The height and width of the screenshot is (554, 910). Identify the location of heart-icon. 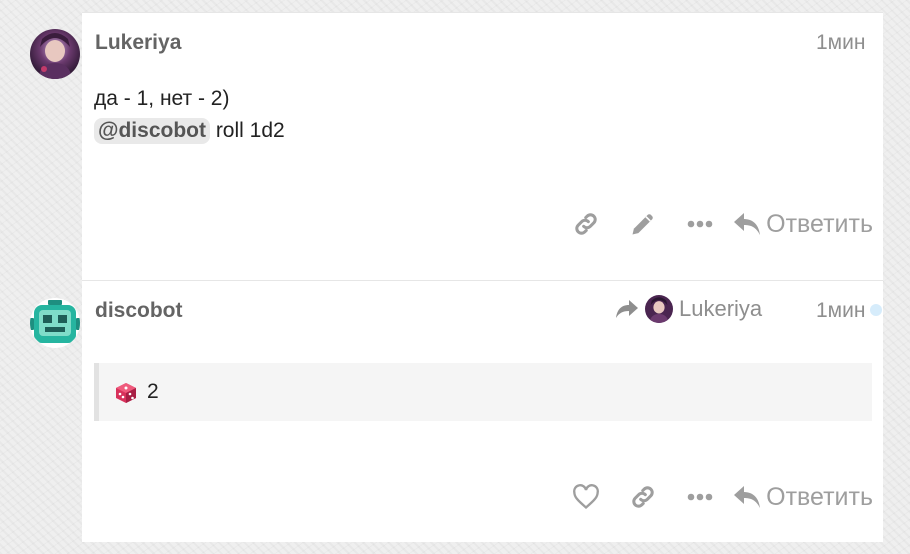
(585, 497).